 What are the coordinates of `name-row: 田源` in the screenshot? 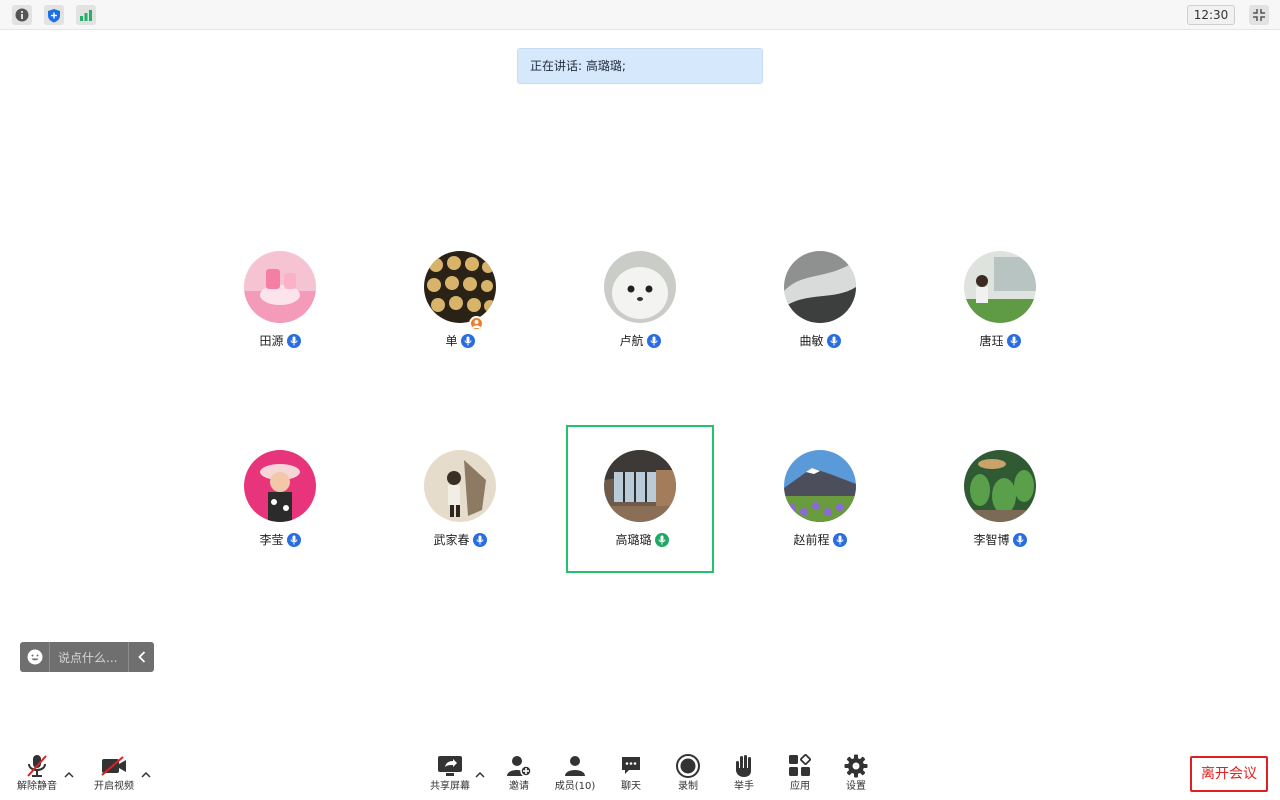 It's located at (280, 341).